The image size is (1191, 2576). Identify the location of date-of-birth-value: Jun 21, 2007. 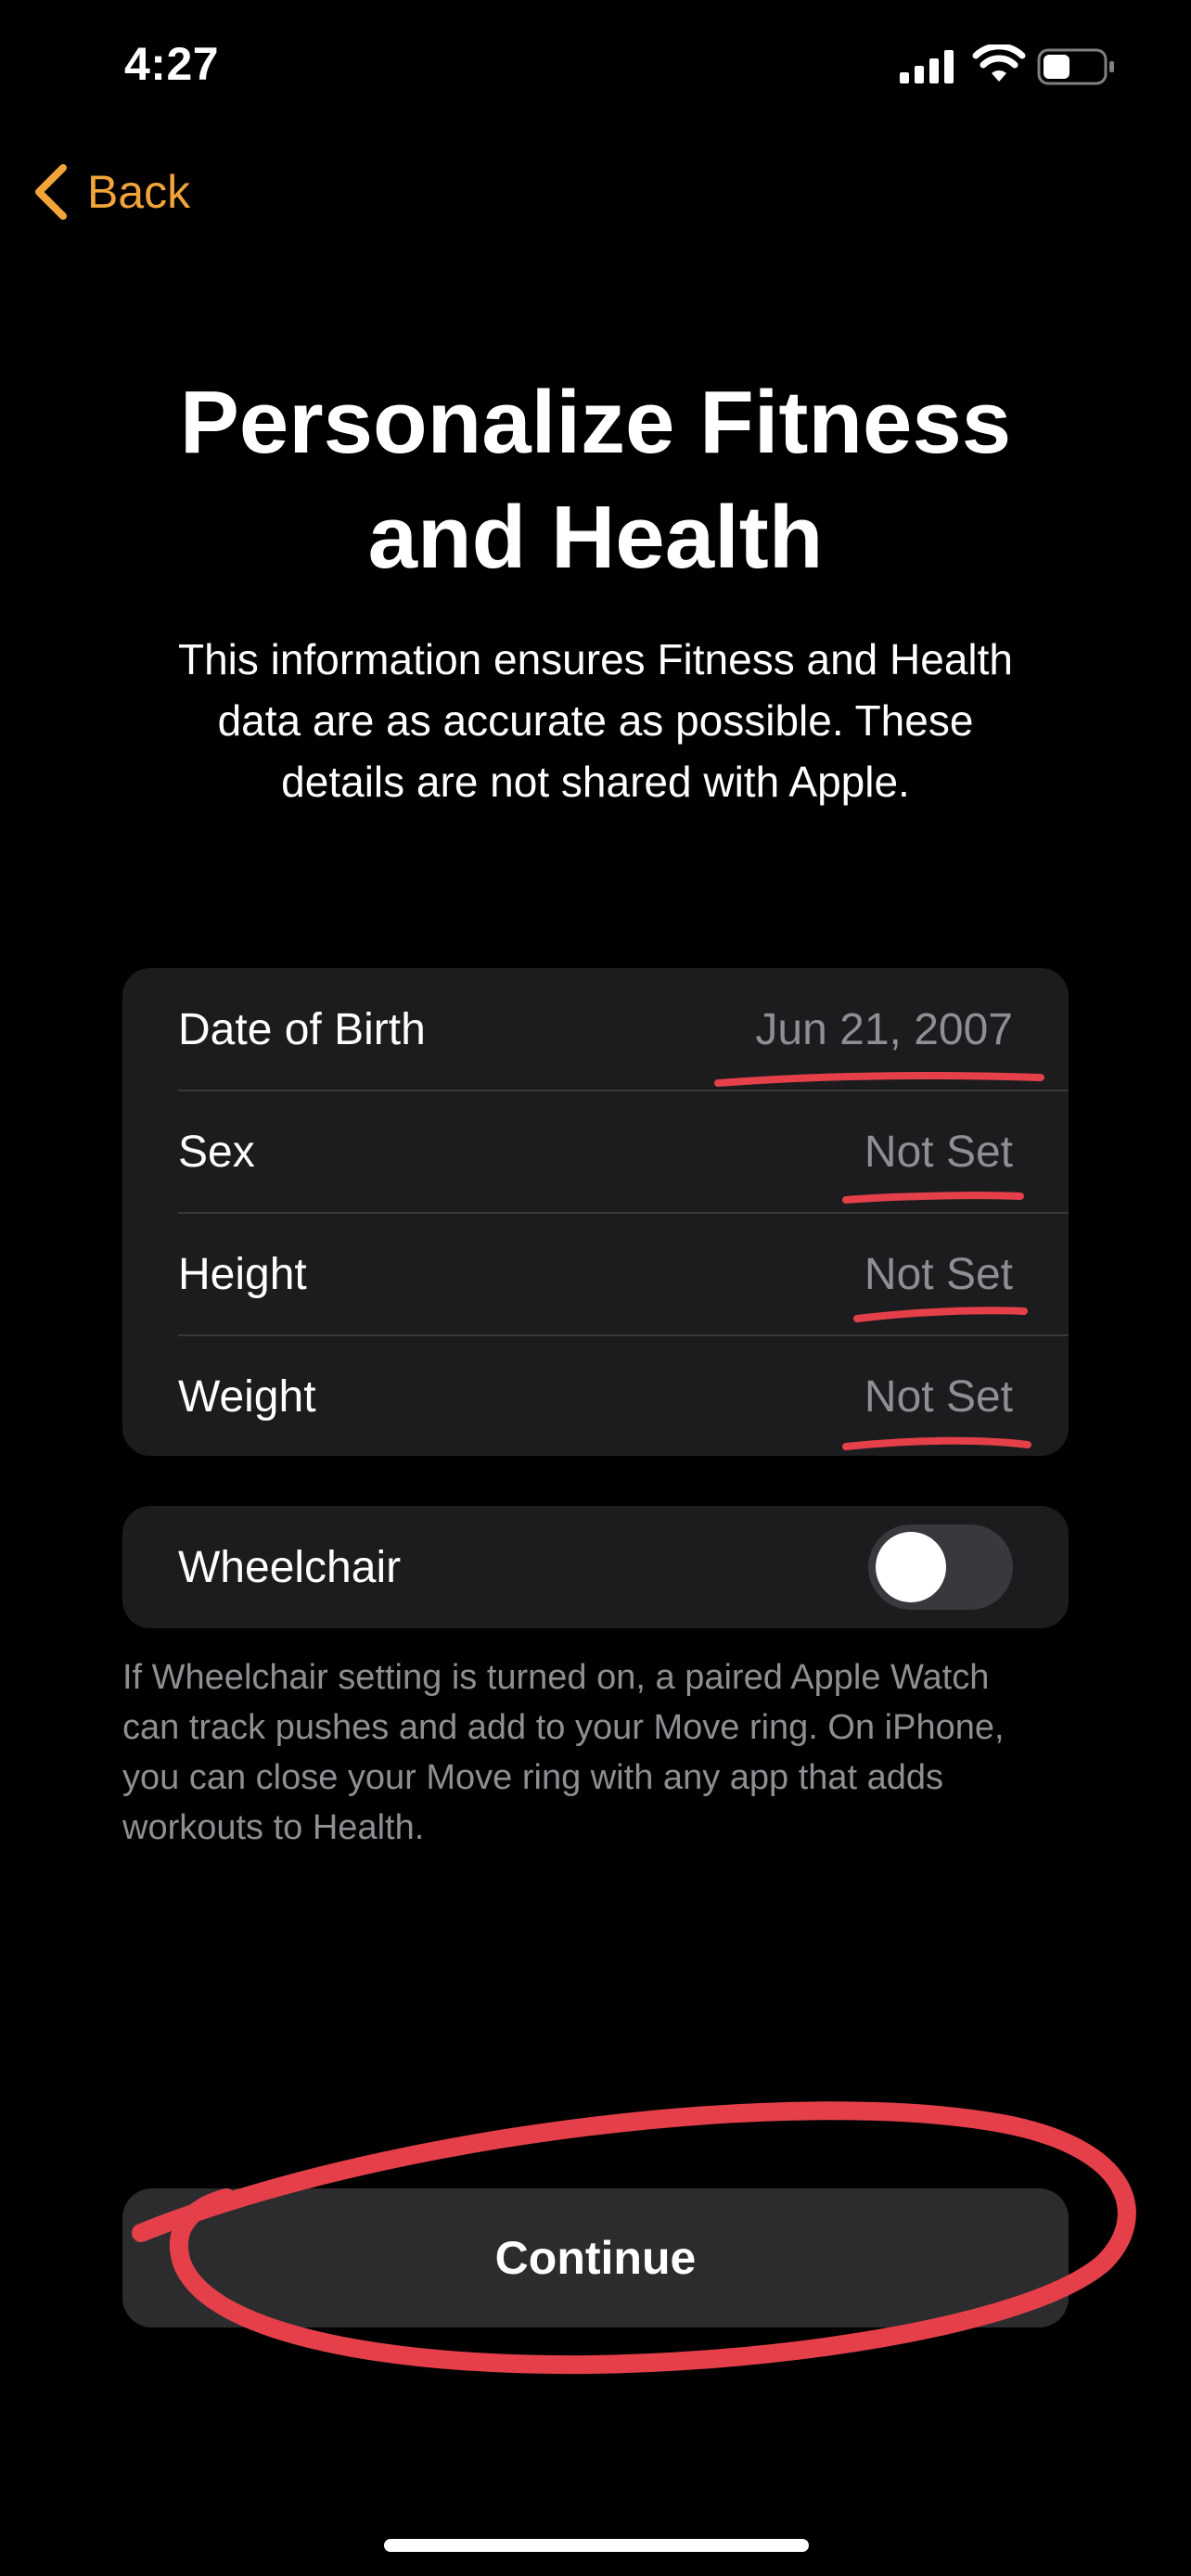
(884, 1029).